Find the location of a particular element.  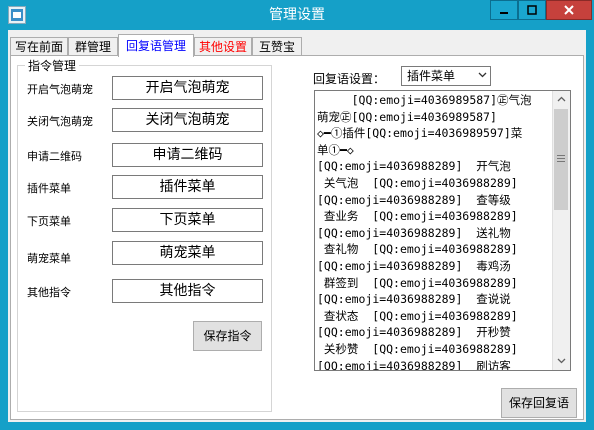

scroll-down-button is located at coordinates (561, 361).